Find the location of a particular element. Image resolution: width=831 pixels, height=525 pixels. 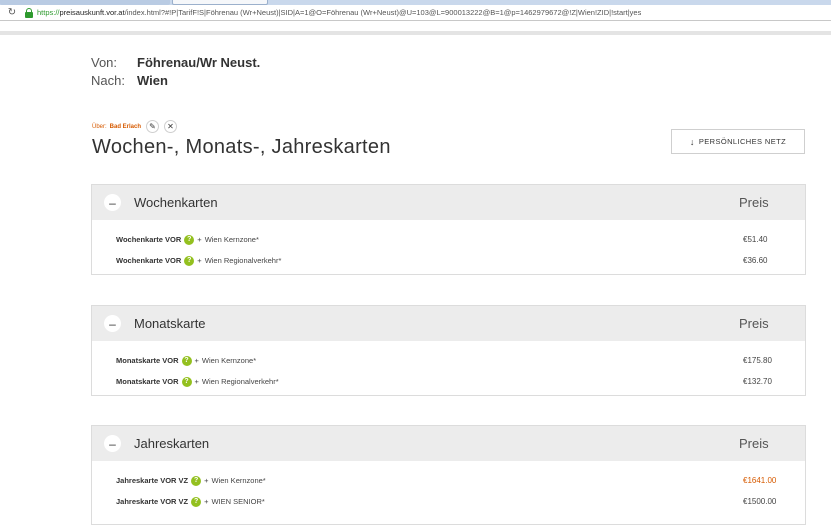

section-title: Monatskarte is located at coordinates (170, 323).